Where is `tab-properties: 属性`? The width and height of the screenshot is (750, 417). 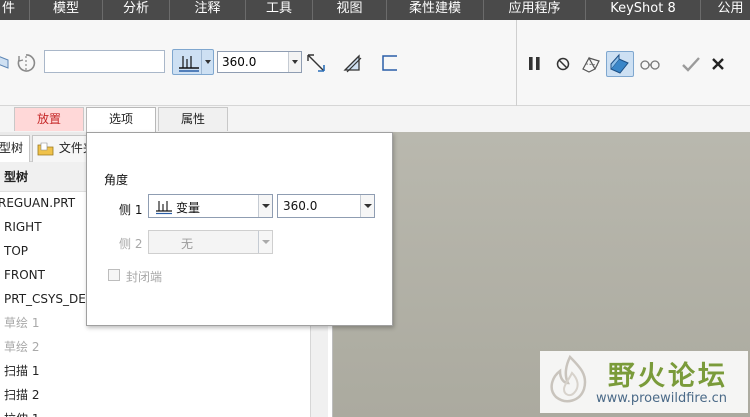 tab-properties: 属性 is located at coordinates (193, 119).